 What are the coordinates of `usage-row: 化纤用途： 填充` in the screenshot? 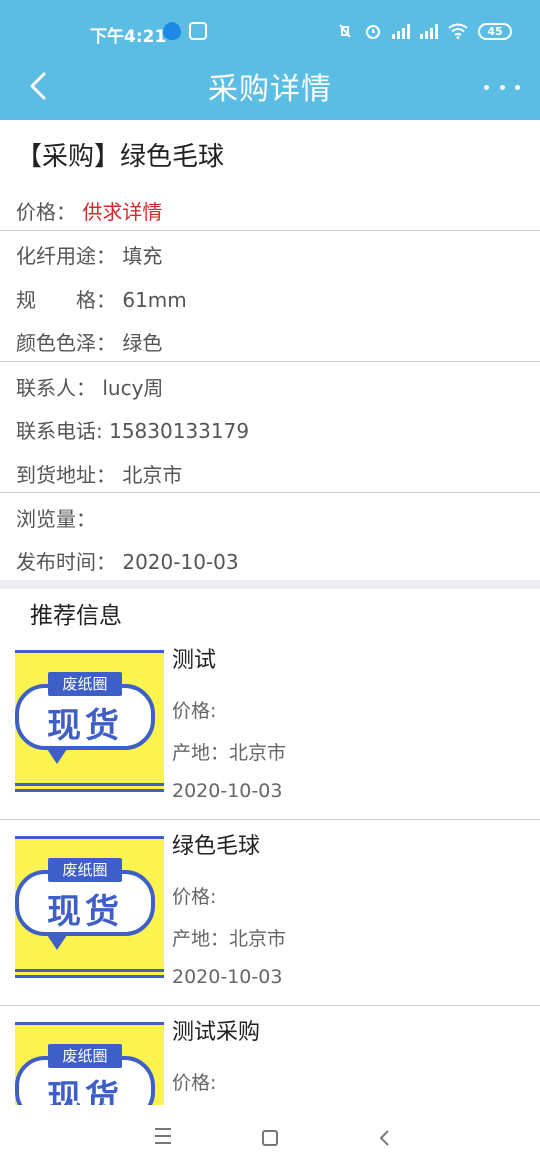 It's located at (89, 254).